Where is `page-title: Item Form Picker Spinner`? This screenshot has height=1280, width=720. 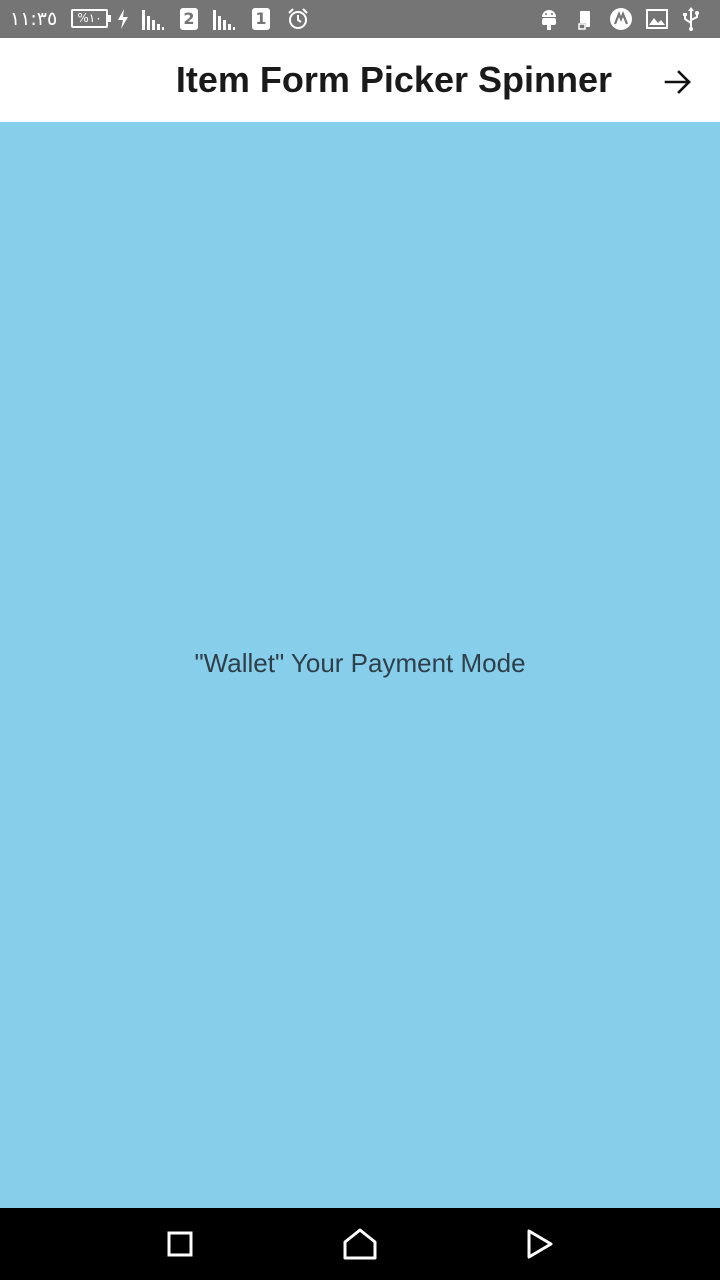 page-title: Item Form Picker Spinner is located at coordinates (393, 79).